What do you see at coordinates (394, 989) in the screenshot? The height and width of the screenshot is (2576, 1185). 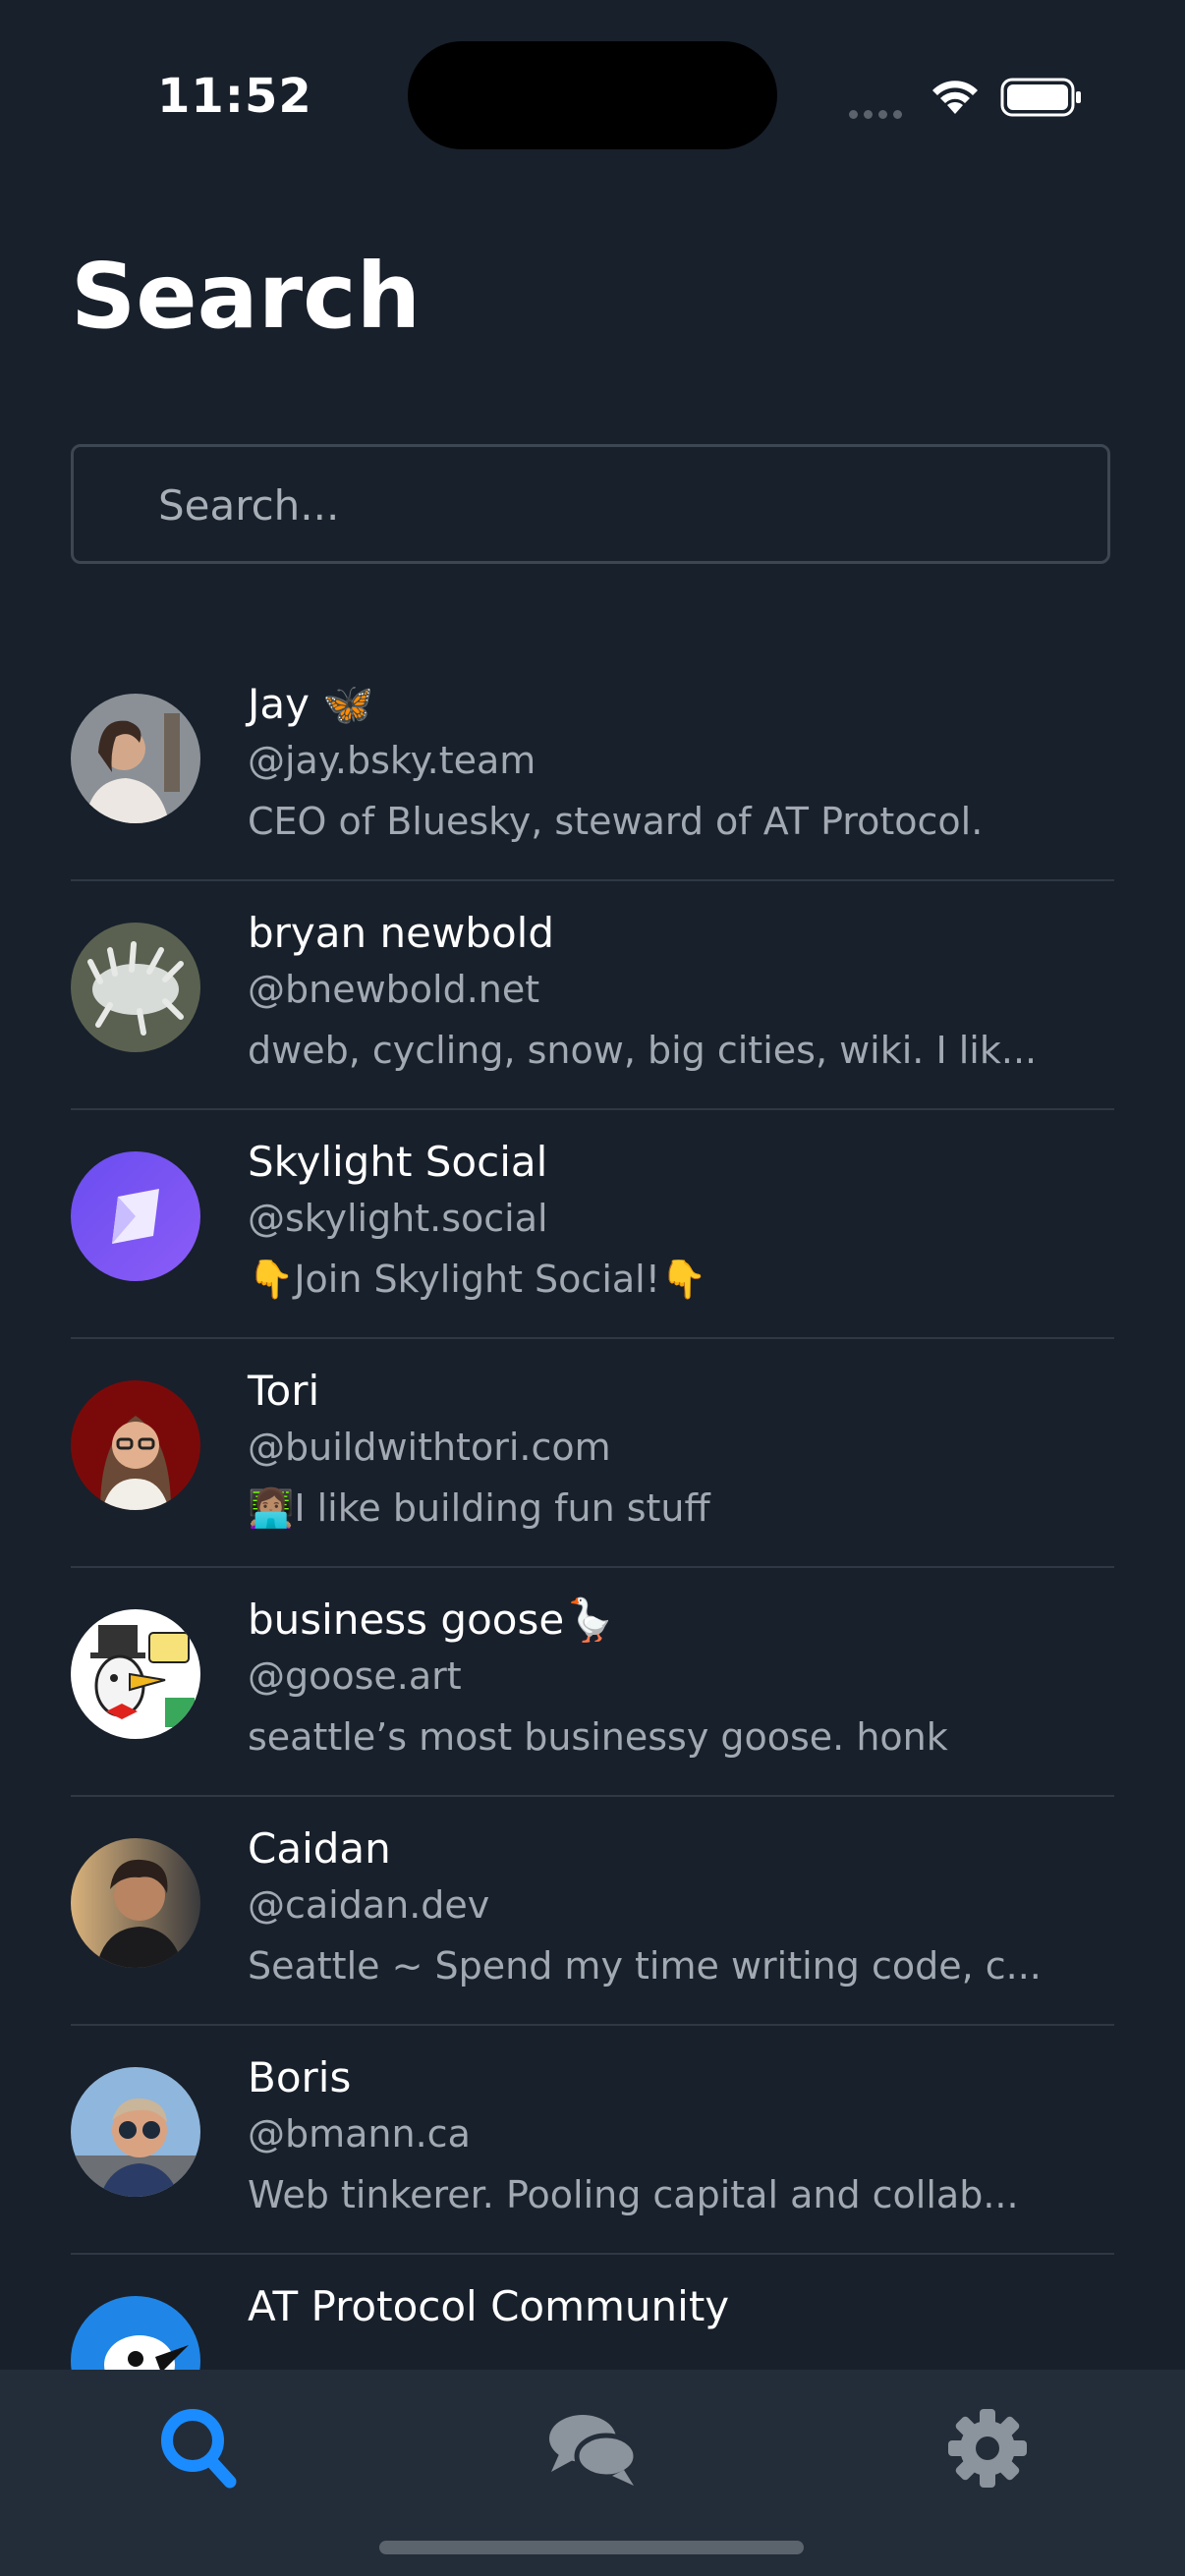 I see `result-handle: @bnewbold.net` at bounding box center [394, 989].